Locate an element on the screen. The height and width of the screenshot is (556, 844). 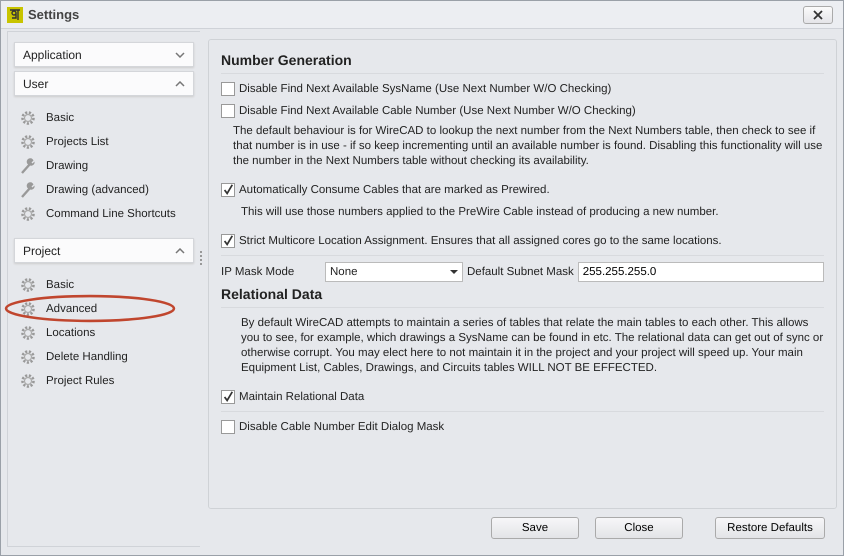
mode-dropdown: None is located at coordinates (394, 272).